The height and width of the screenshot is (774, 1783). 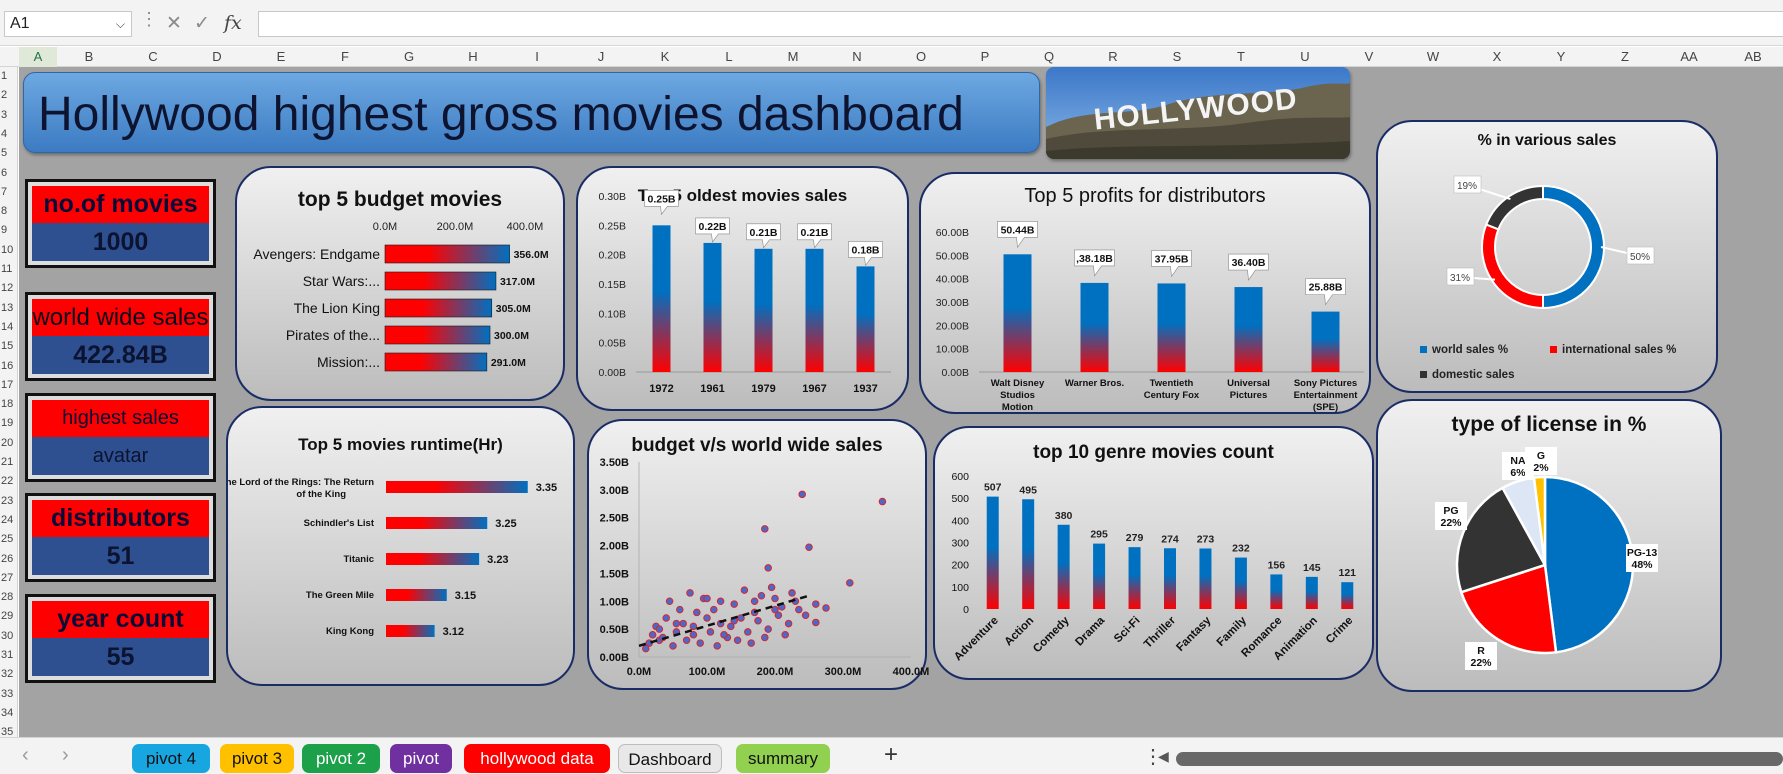 What do you see at coordinates (9, 713) in the screenshot?
I see `row-header: 34` at bounding box center [9, 713].